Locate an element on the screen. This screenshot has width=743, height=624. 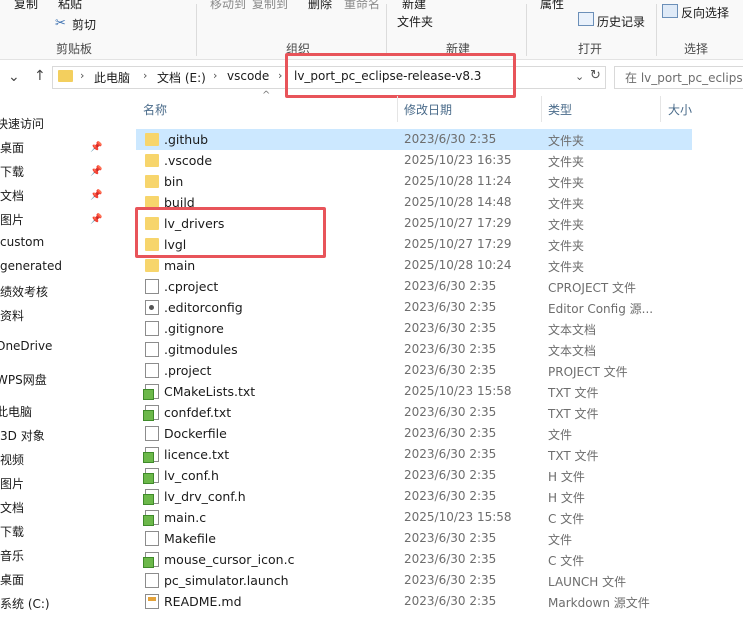
breadcrumb-this-pc: 此电脑 is located at coordinates (112, 77).